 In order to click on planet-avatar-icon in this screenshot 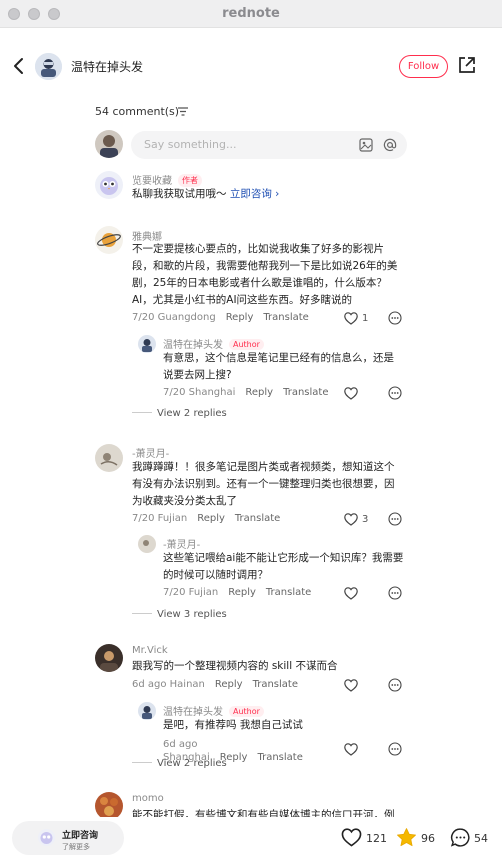, I will do `click(109, 240)`.